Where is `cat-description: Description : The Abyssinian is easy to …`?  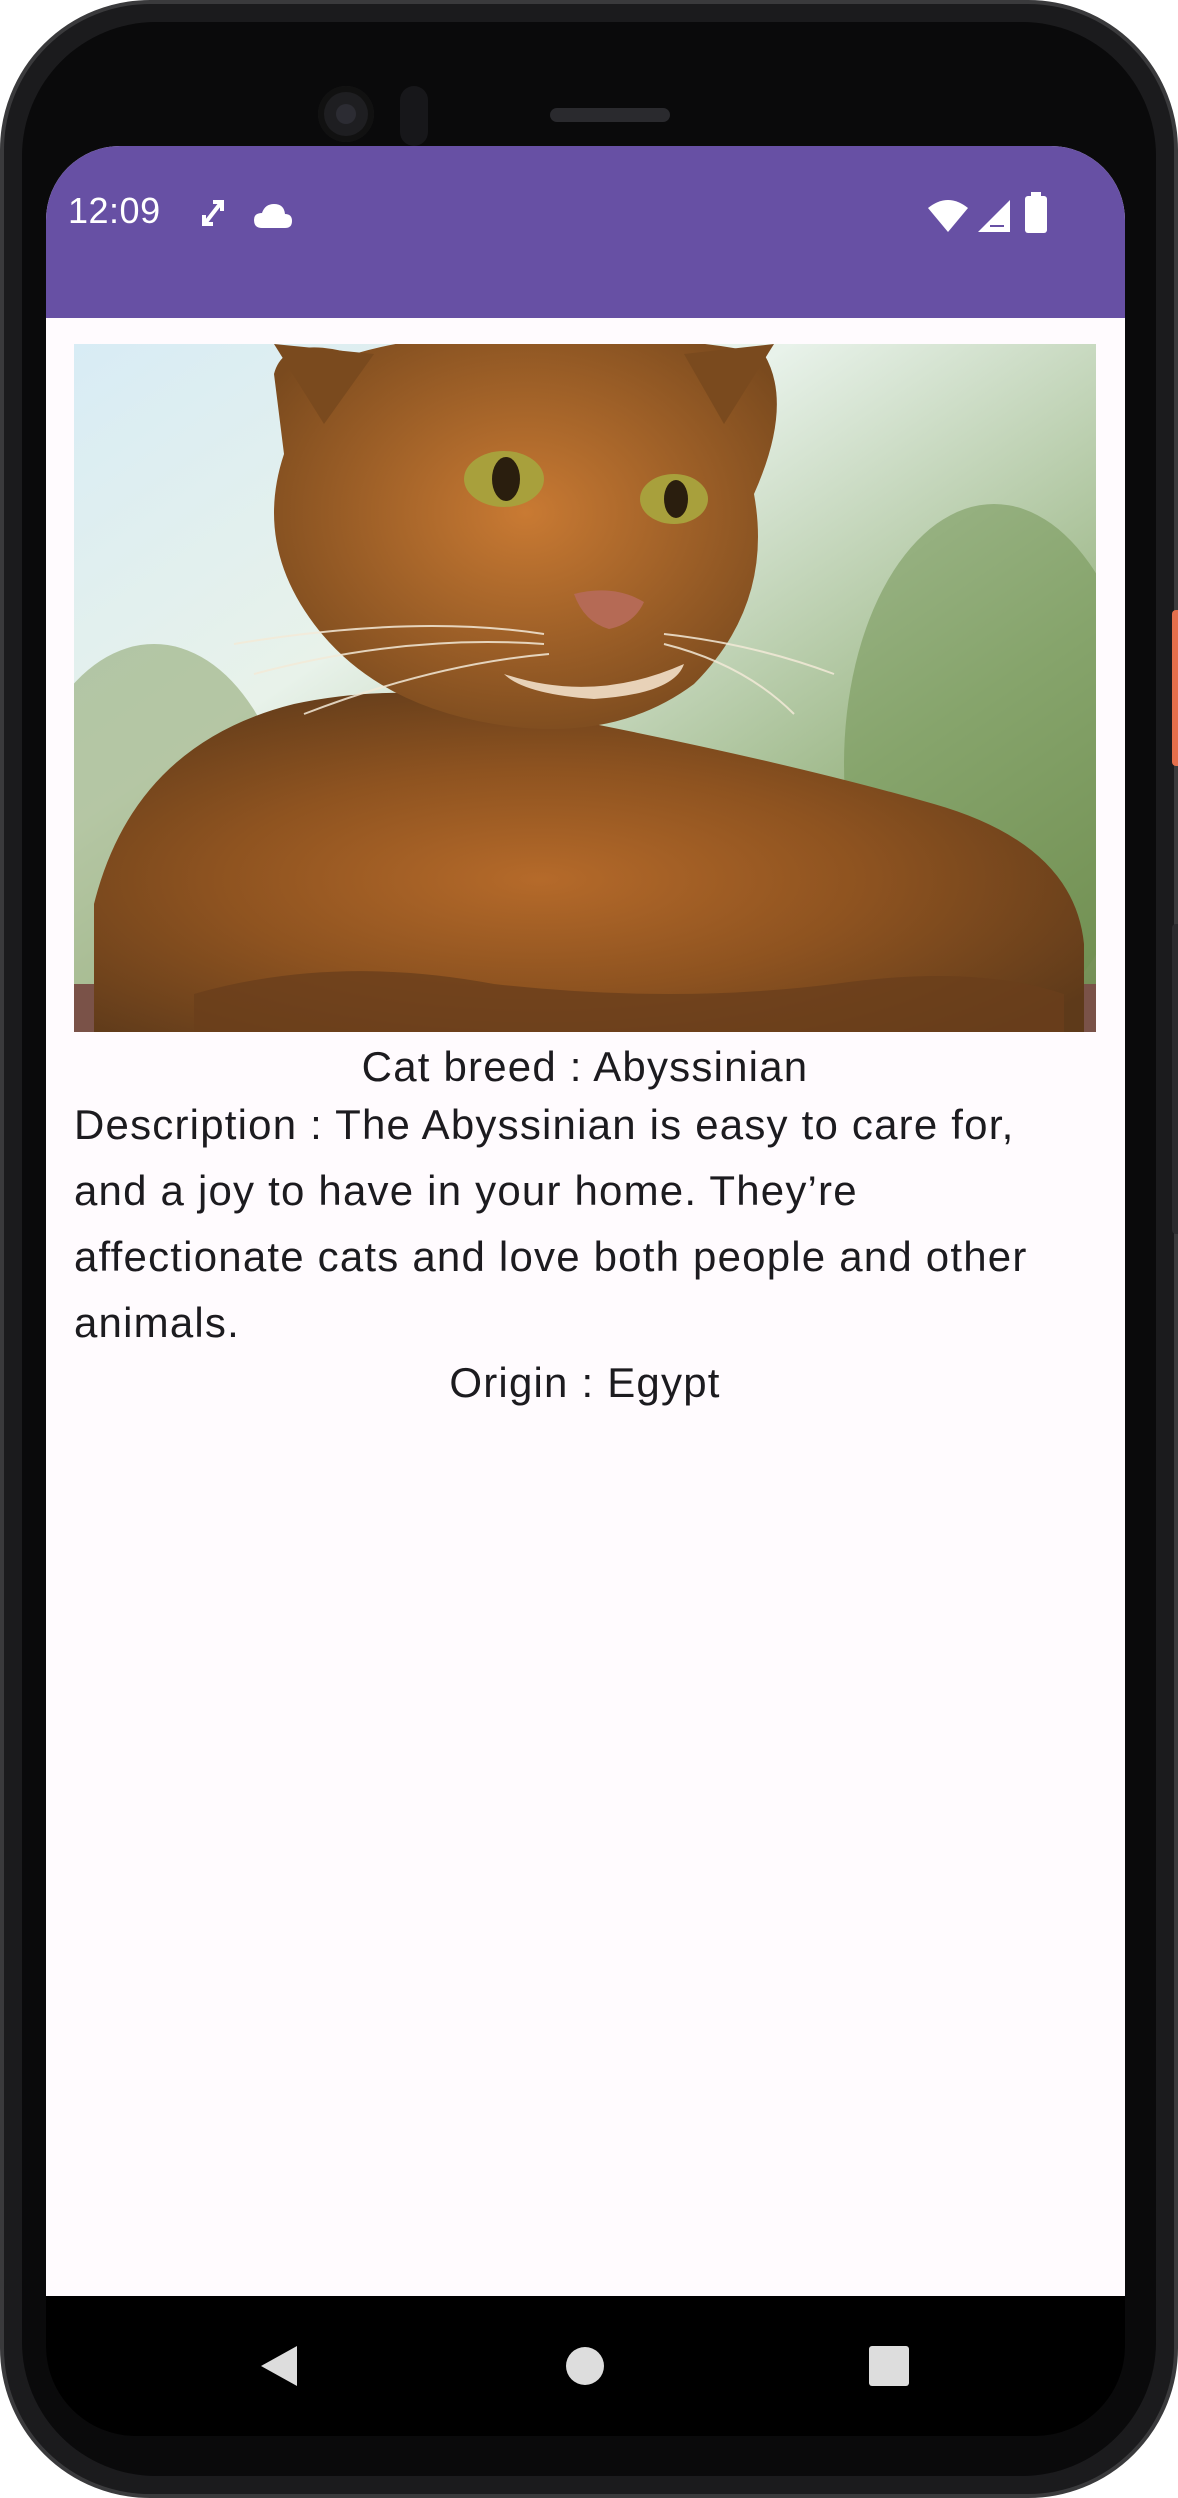 cat-description: Description : The Abyssinian is easy to … is located at coordinates (551, 1223).